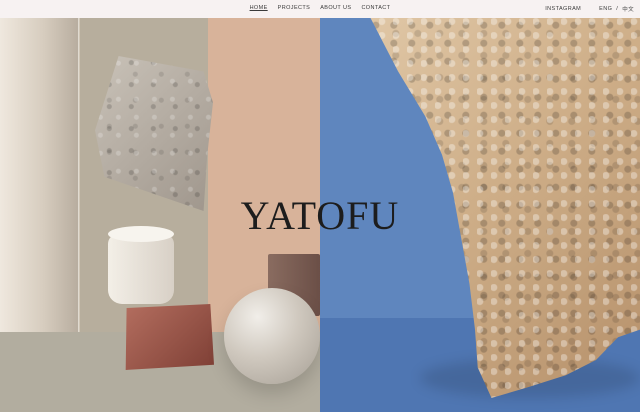 Image resolution: width=640 pixels, height=412 pixels. What do you see at coordinates (563, 9) in the screenshot?
I see `instagram-link: INSTAGRAM` at bounding box center [563, 9].